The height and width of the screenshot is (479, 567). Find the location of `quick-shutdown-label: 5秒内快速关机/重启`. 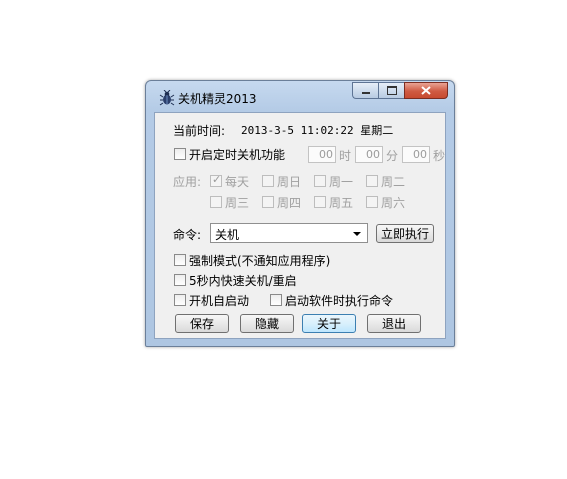

quick-shutdown-label: 5秒内快速关机/重启 is located at coordinates (243, 281).